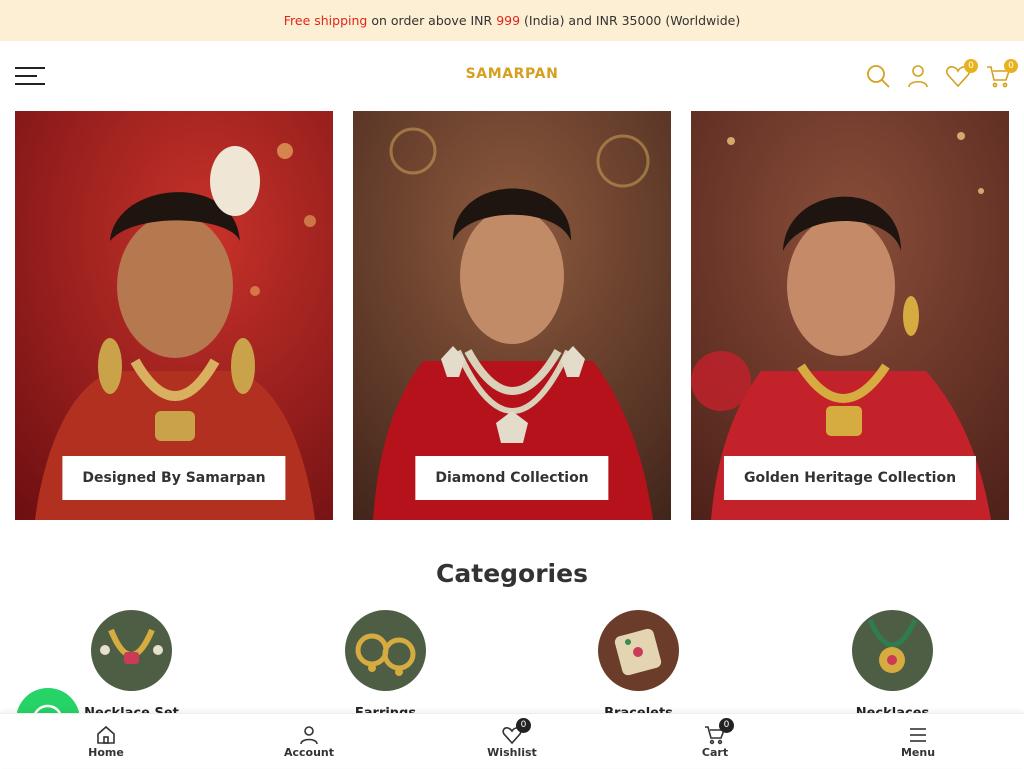 The height and width of the screenshot is (769, 1024). I want to click on site-header: SAMARPAN 0 0, so click(512, 76).